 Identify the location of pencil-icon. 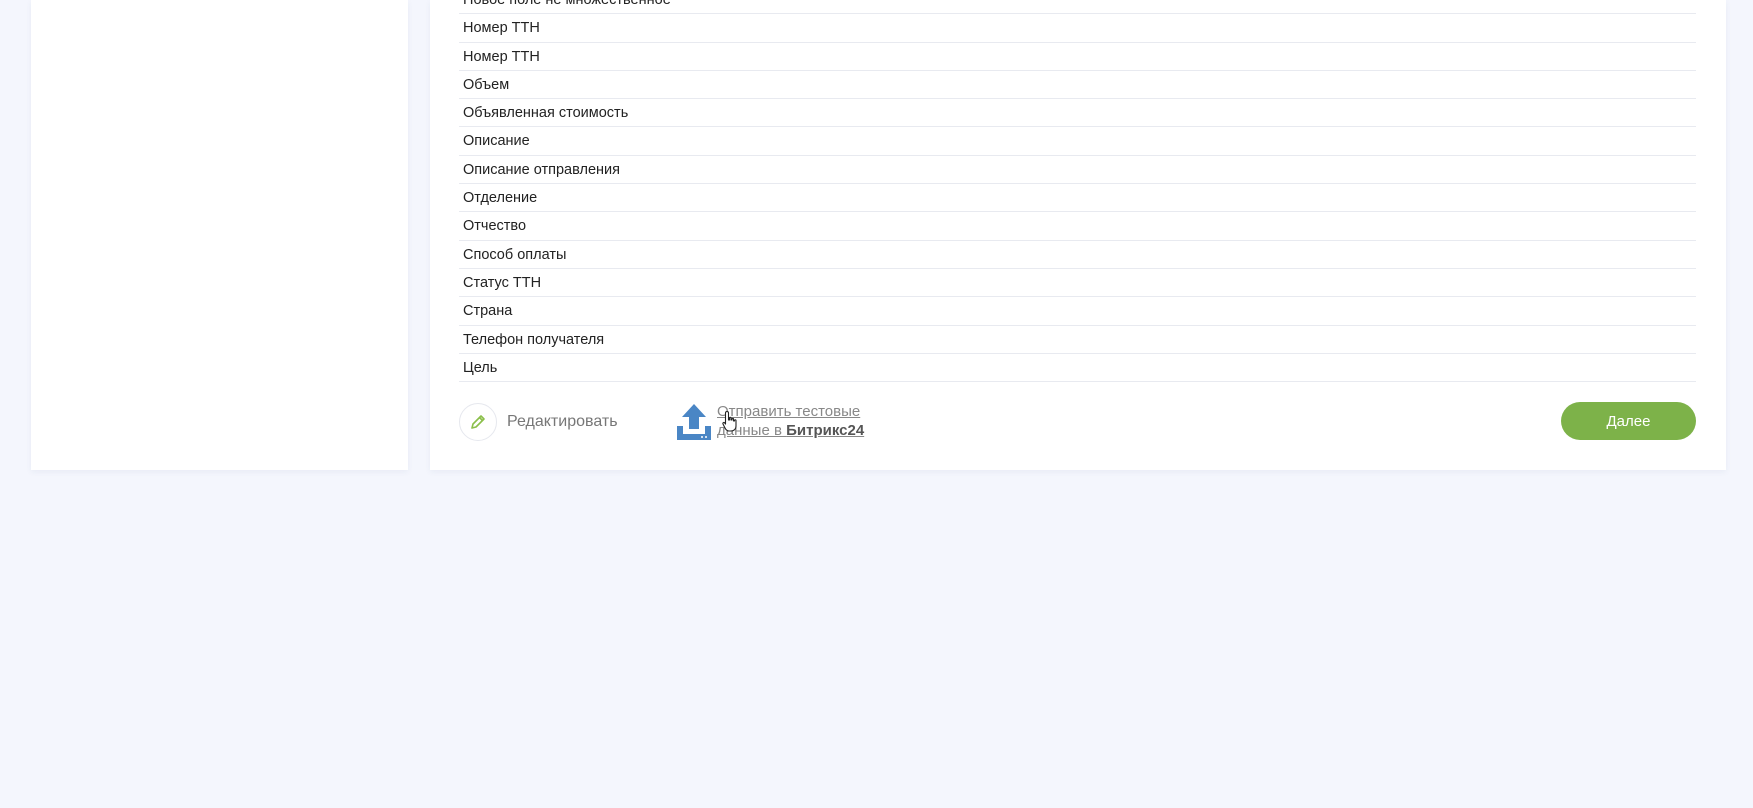
(478, 422).